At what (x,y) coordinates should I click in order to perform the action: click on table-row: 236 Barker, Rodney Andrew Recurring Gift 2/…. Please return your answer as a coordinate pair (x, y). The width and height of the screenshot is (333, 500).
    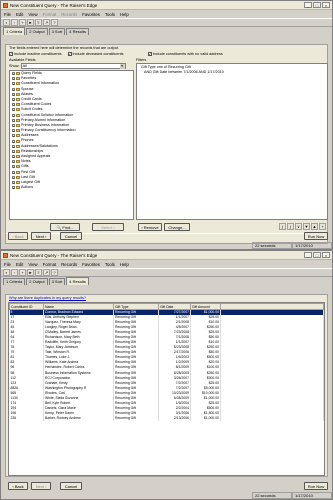
    Looking at the image, I should click on (166, 418).